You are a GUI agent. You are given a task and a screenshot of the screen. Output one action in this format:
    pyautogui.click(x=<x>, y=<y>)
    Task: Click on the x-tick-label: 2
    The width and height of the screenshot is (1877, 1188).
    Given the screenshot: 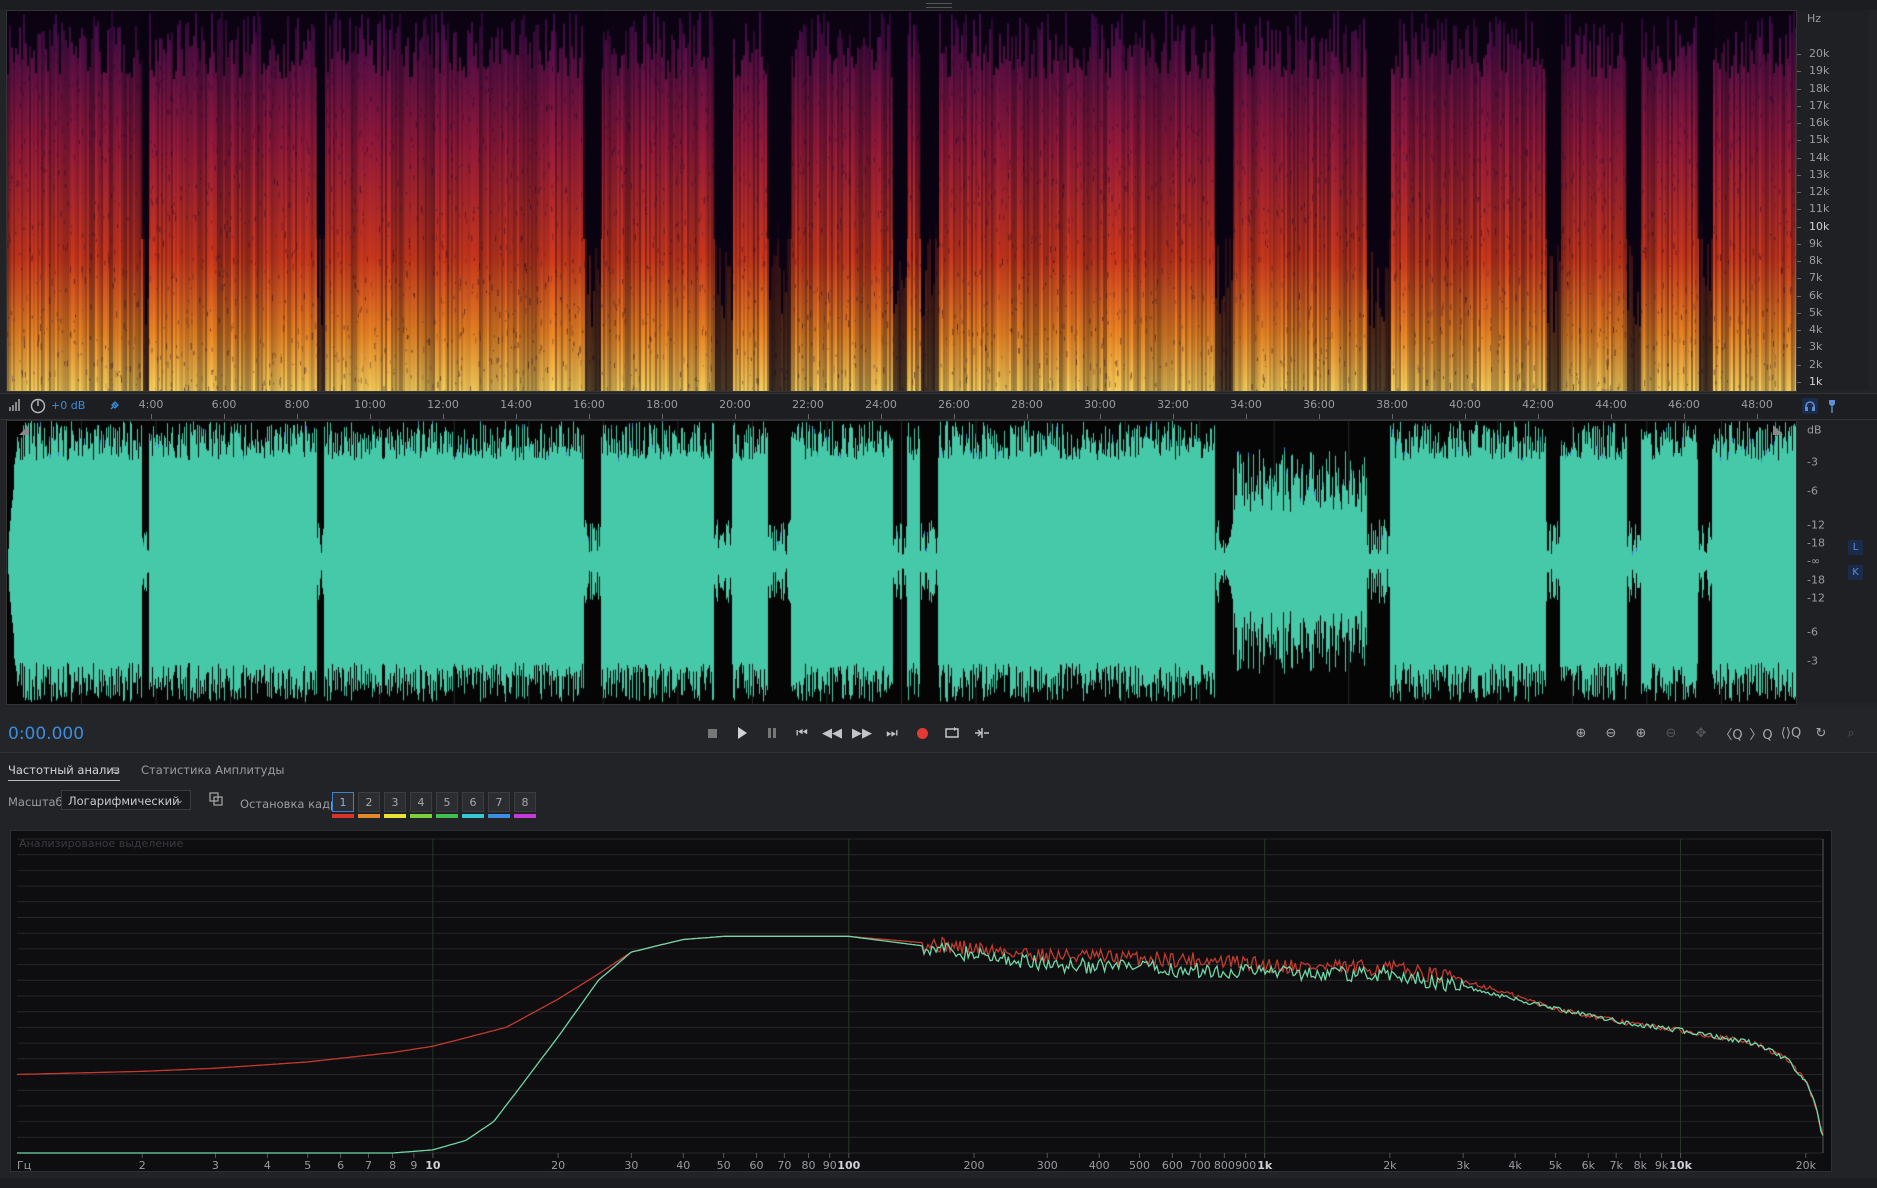 What is the action you would take?
    pyautogui.click(x=142, y=1165)
    